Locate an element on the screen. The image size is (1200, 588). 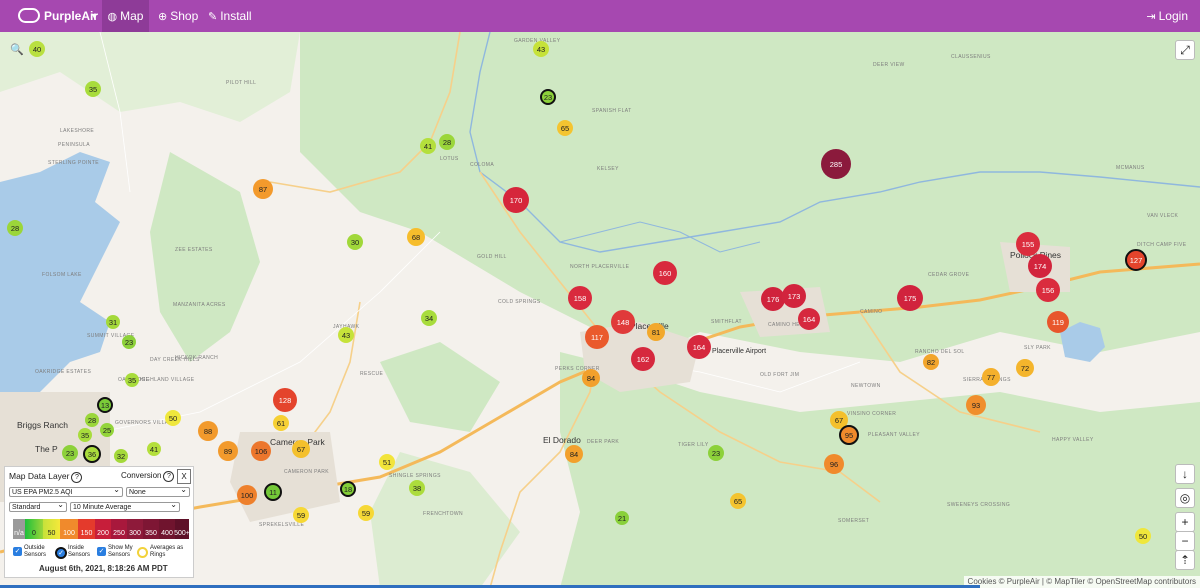
sensor-marker: 100 is located at coordinates (247, 495).